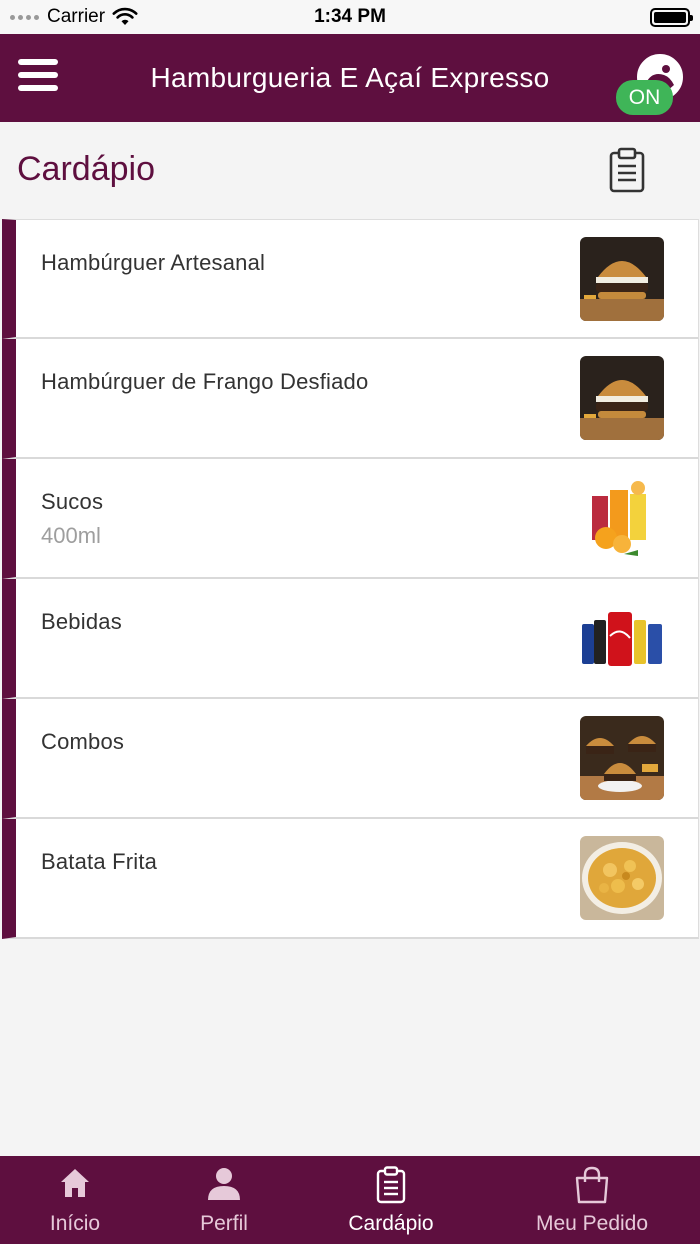  What do you see at coordinates (622, 518) in the screenshot?
I see `juice-image-icon` at bounding box center [622, 518].